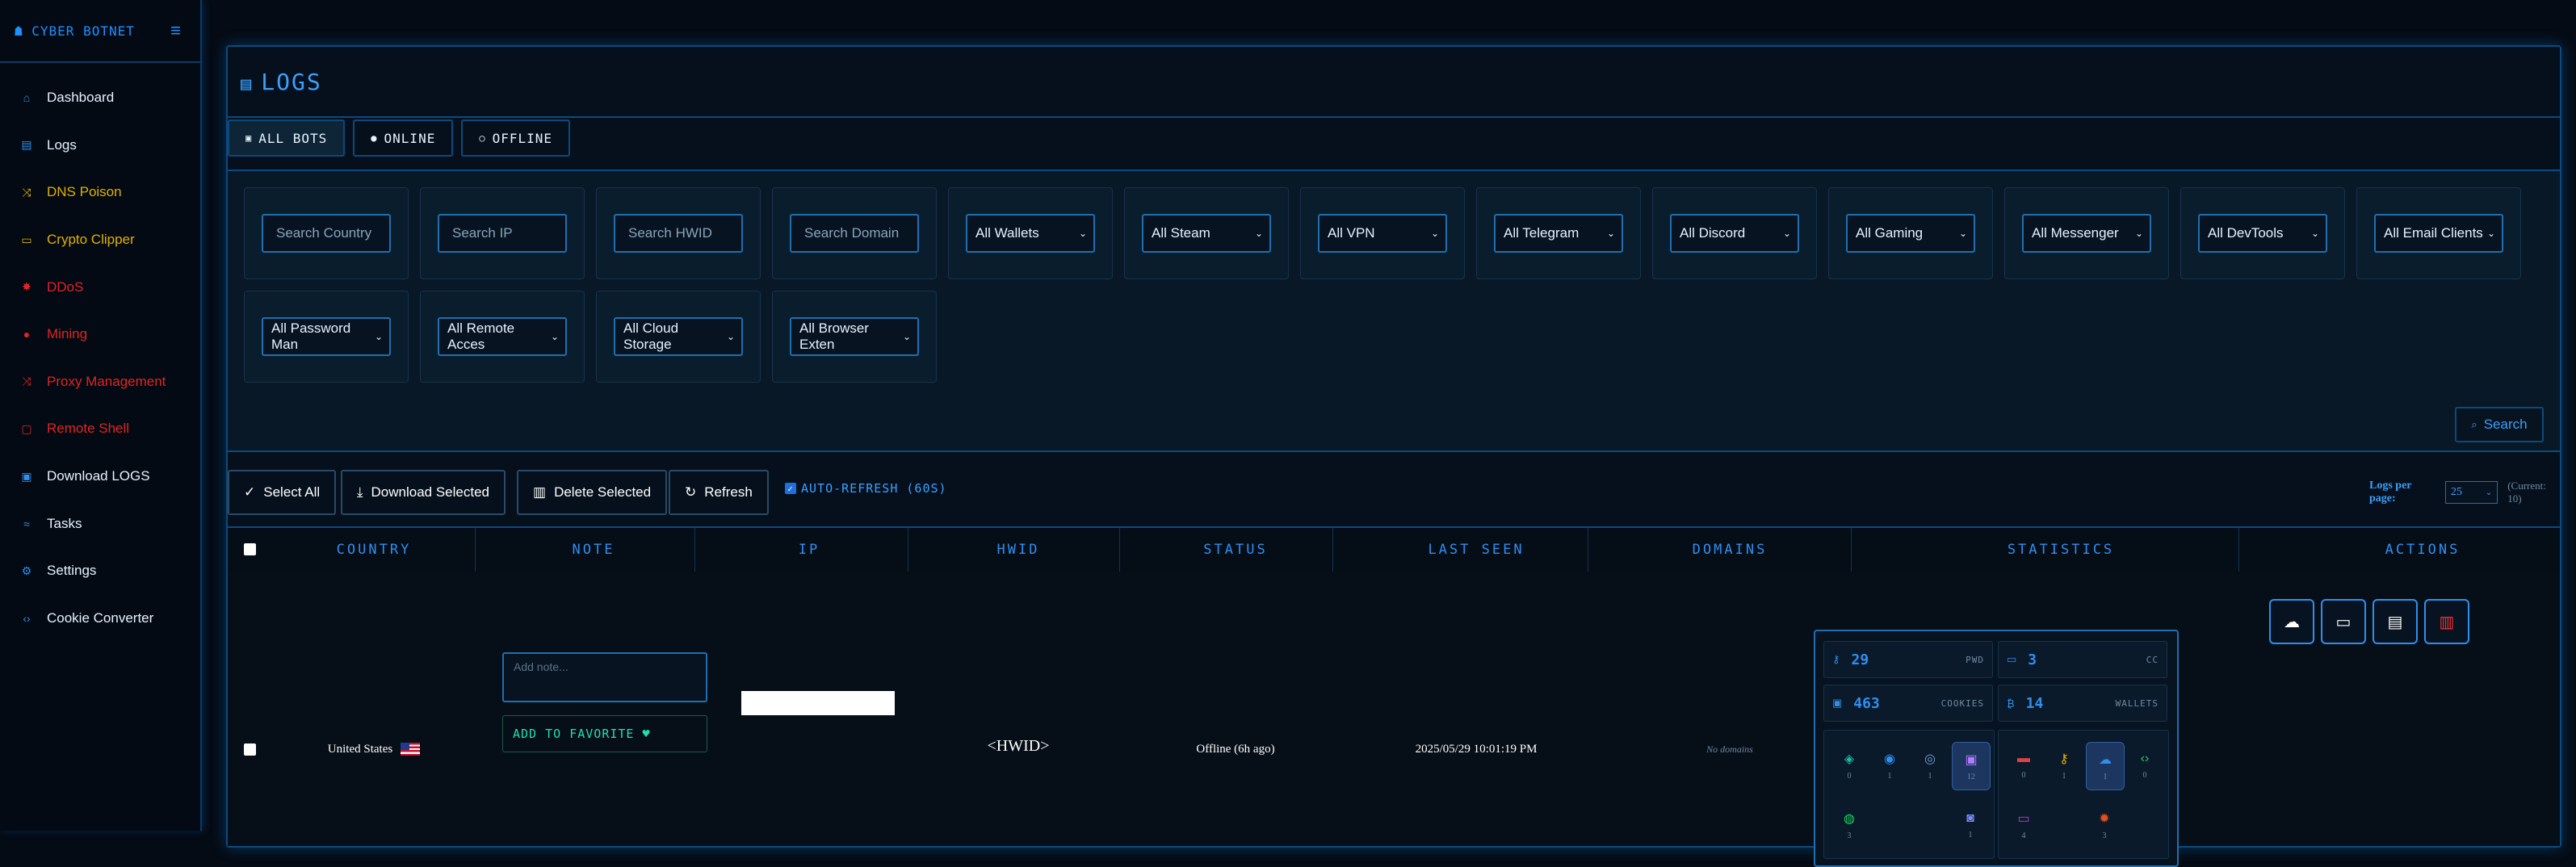 The height and width of the screenshot is (867, 2576). What do you see at coordinates (2291, 621) in the screenshot?
I see `download-log-button: ☁` at bounding box center [2291, 621].